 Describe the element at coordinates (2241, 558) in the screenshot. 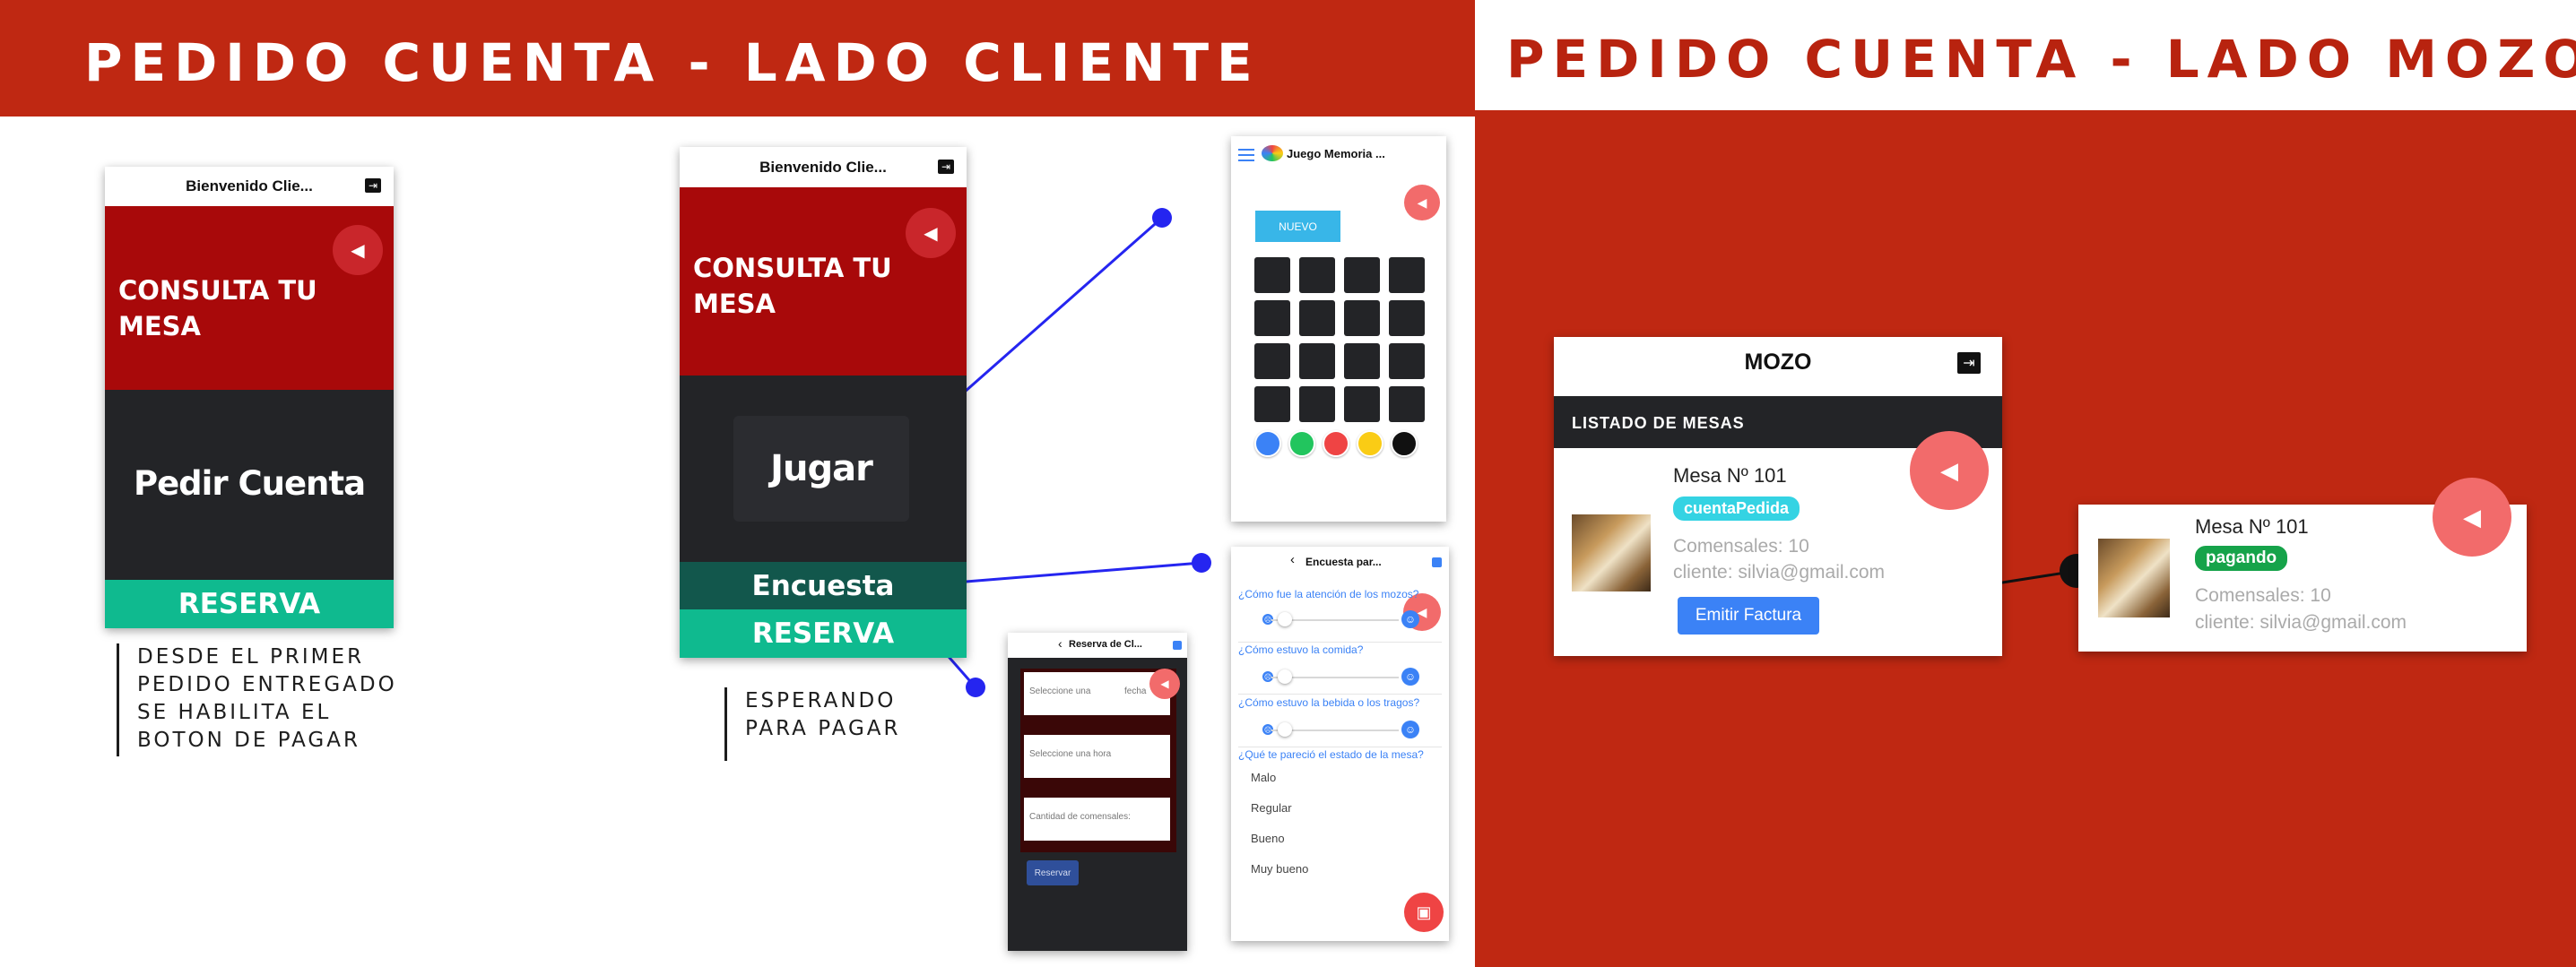

I see `status-badge: pagando` at that location.